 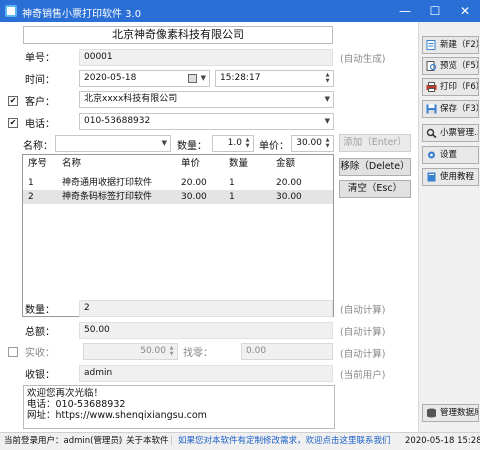 What do you see at coordinates (274, 146) in the screenshot?
I see `item-price-label: 单价：` at bounding box center [274, 146].